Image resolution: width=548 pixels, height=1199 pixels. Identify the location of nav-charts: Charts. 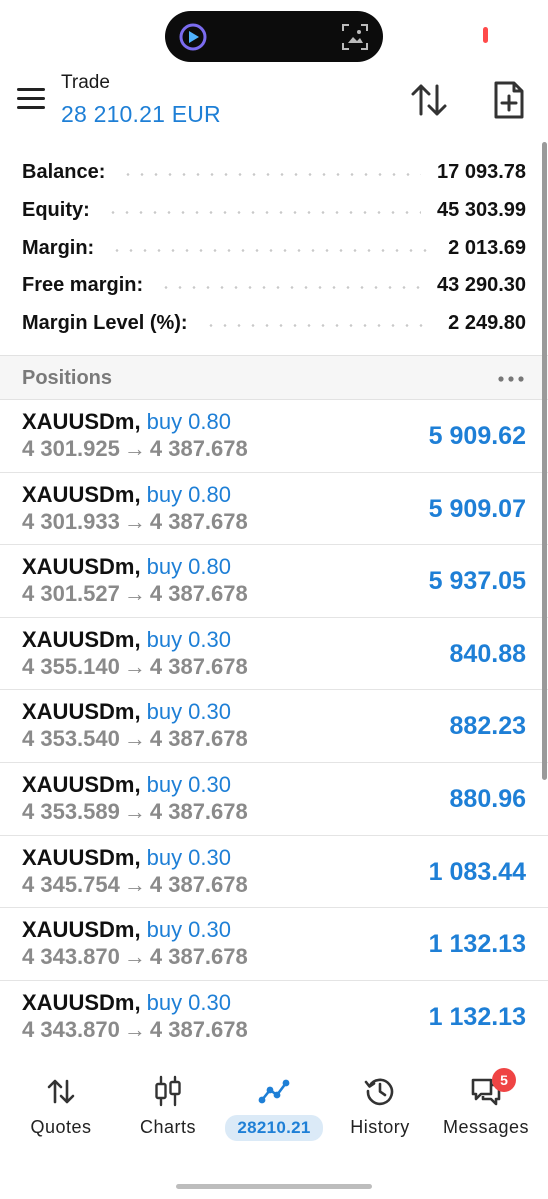
(168, 1098).